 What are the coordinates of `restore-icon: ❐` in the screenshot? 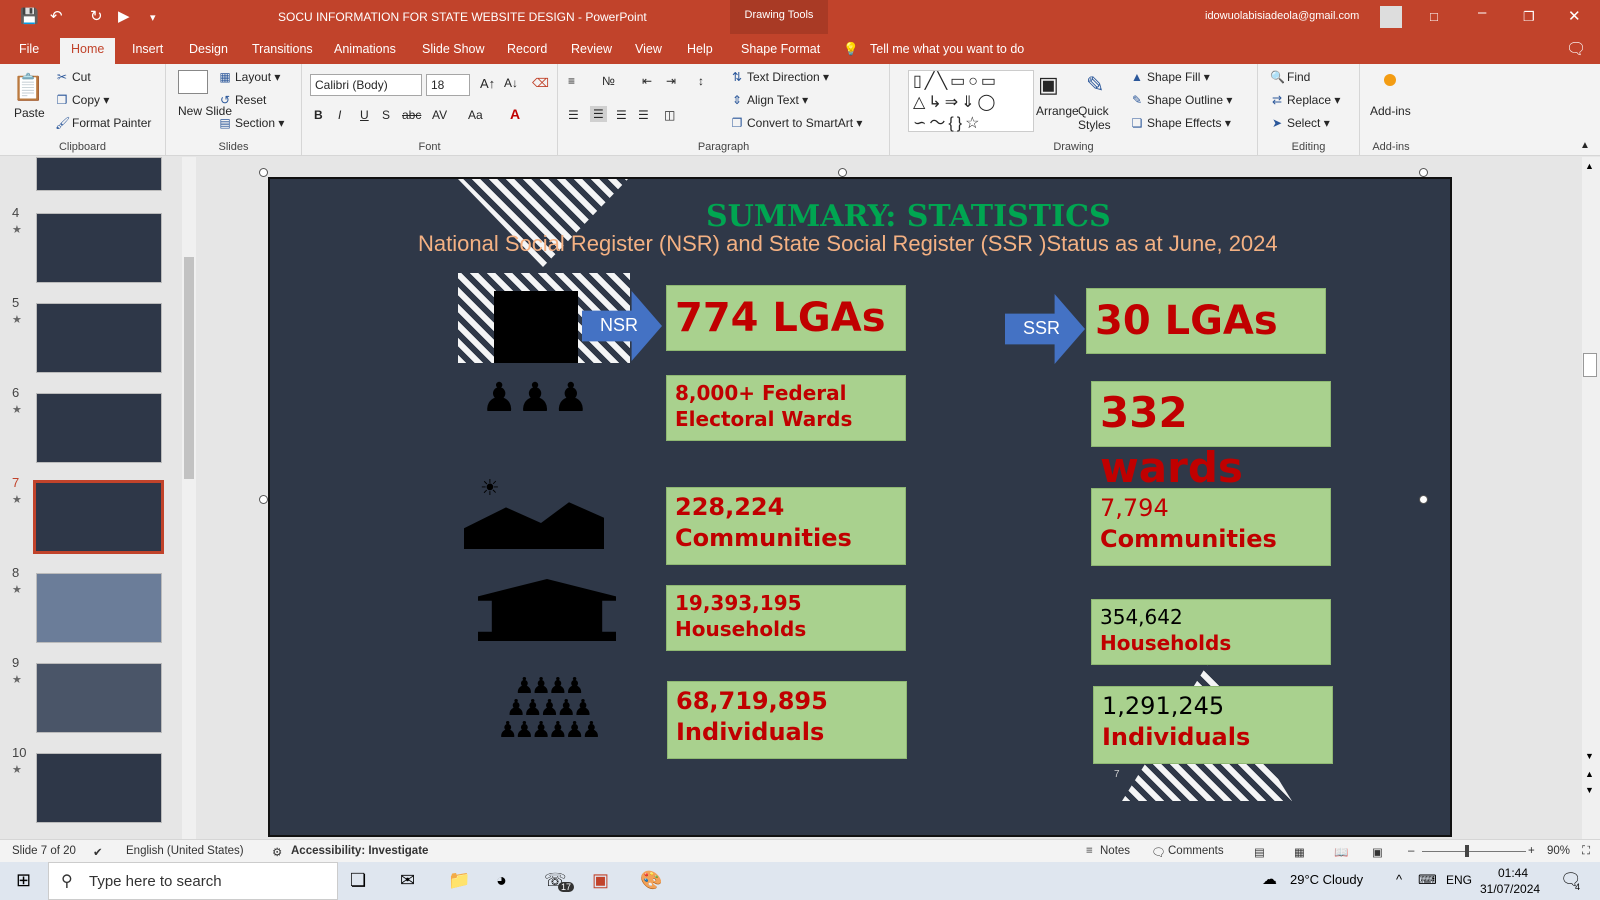 It's located at (1529, 17).